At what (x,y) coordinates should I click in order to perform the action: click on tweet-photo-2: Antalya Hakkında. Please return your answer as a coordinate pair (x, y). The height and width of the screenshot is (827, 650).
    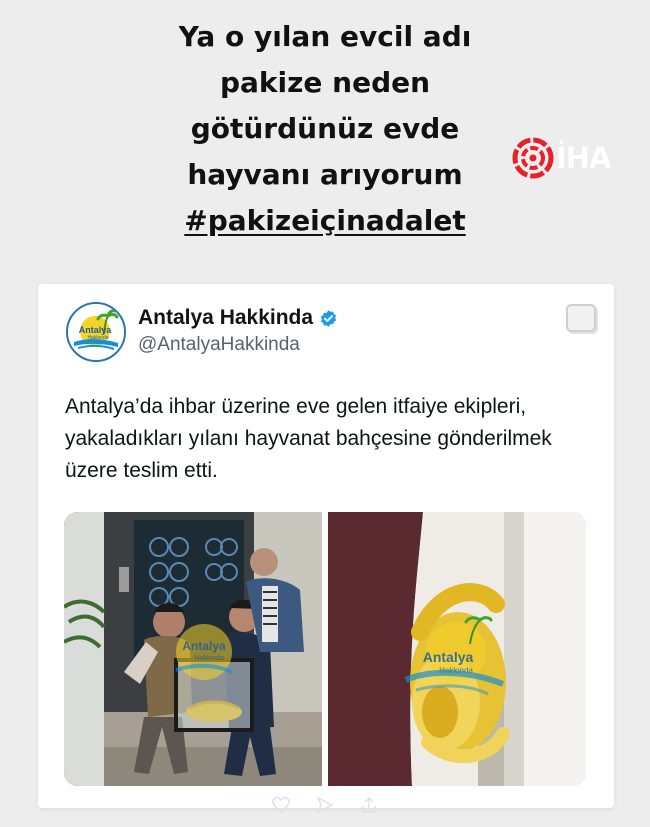
    Looking at the image, I should click on (457, 649).